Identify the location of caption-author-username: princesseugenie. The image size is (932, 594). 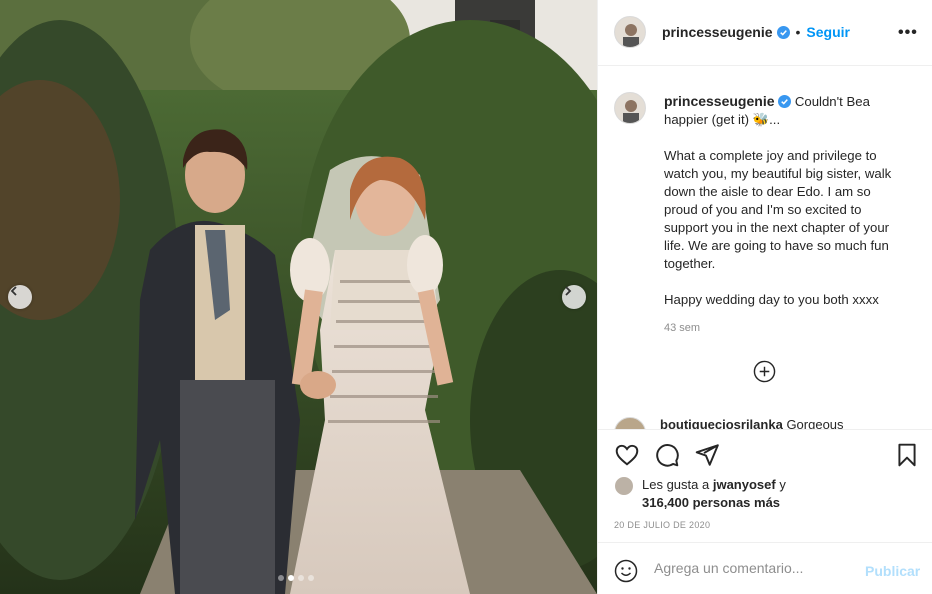
(719, 101).